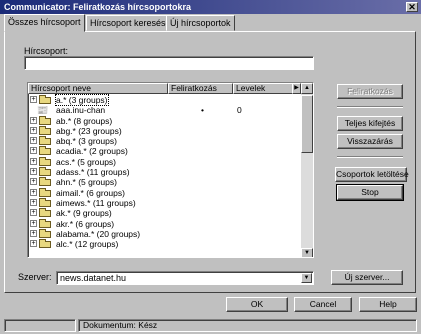 The width and height of the screenshot is (421, 334). What do you see at coordinates (370, 141) in the screenshot?
I see `collapse-button: Visszazárás` at bounding box center [370, 141].